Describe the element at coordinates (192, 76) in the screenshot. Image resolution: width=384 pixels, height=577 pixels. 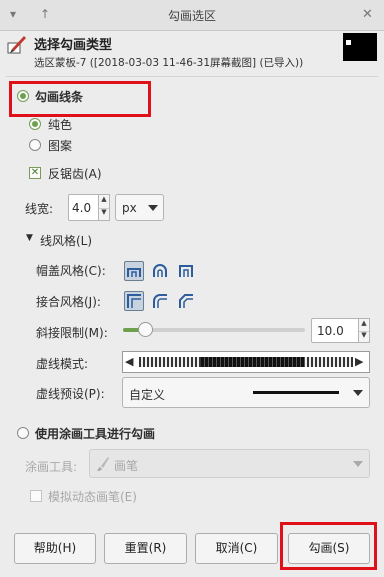
I see `header-separator` at that location.